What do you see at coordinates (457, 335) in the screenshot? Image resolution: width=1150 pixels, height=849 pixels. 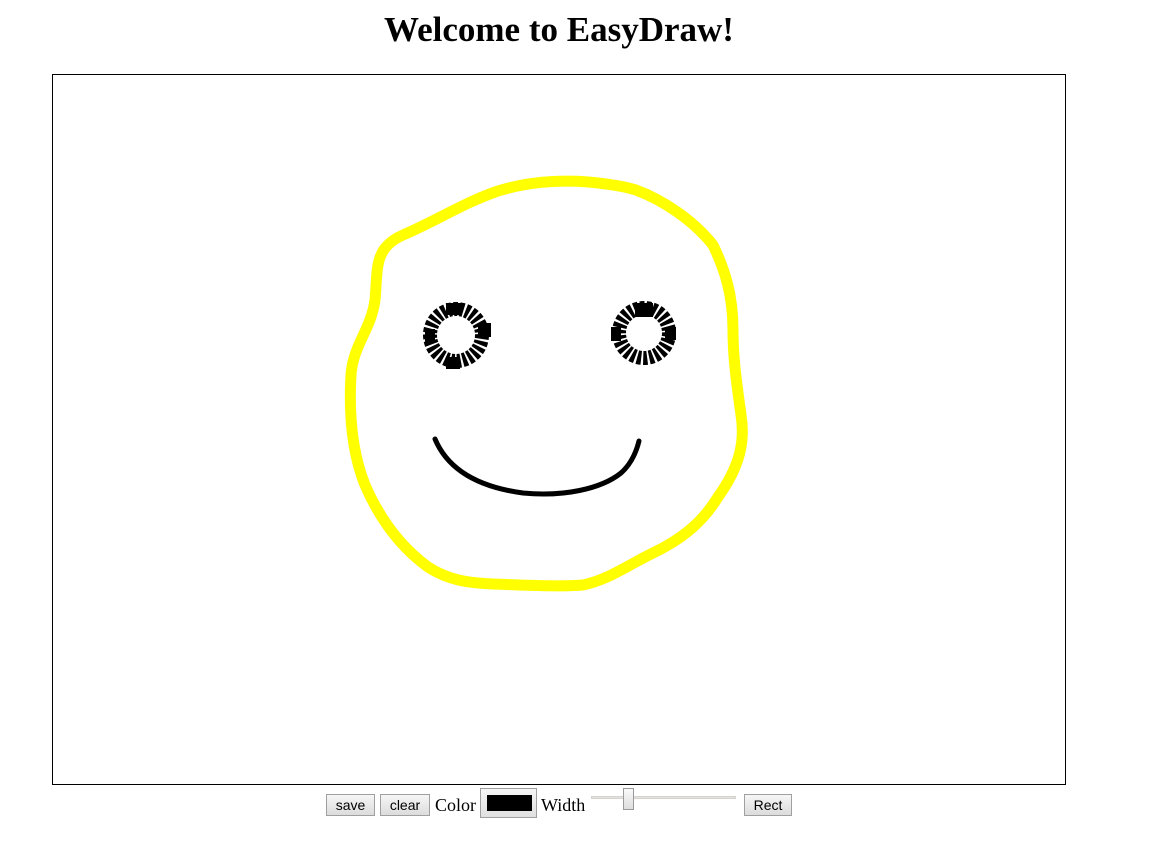 I see `left-eye-stroke` at bounding box center [457, 335].